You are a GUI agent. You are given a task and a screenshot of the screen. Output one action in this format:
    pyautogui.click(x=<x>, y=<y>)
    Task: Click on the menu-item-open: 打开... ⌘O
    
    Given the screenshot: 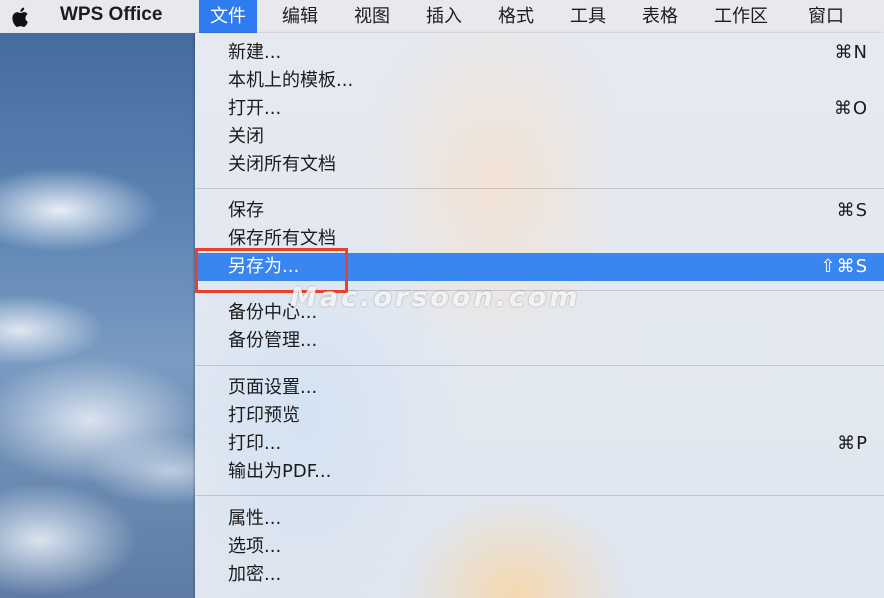 What is the action you would take?
    pyautogui.click(x=539, y=109)
    